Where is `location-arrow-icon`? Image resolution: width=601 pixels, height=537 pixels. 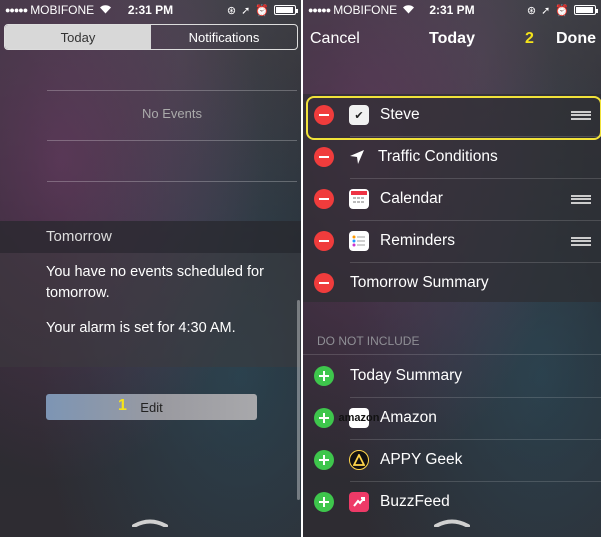
location-arrow-icon is located at coordinates (357, 157).